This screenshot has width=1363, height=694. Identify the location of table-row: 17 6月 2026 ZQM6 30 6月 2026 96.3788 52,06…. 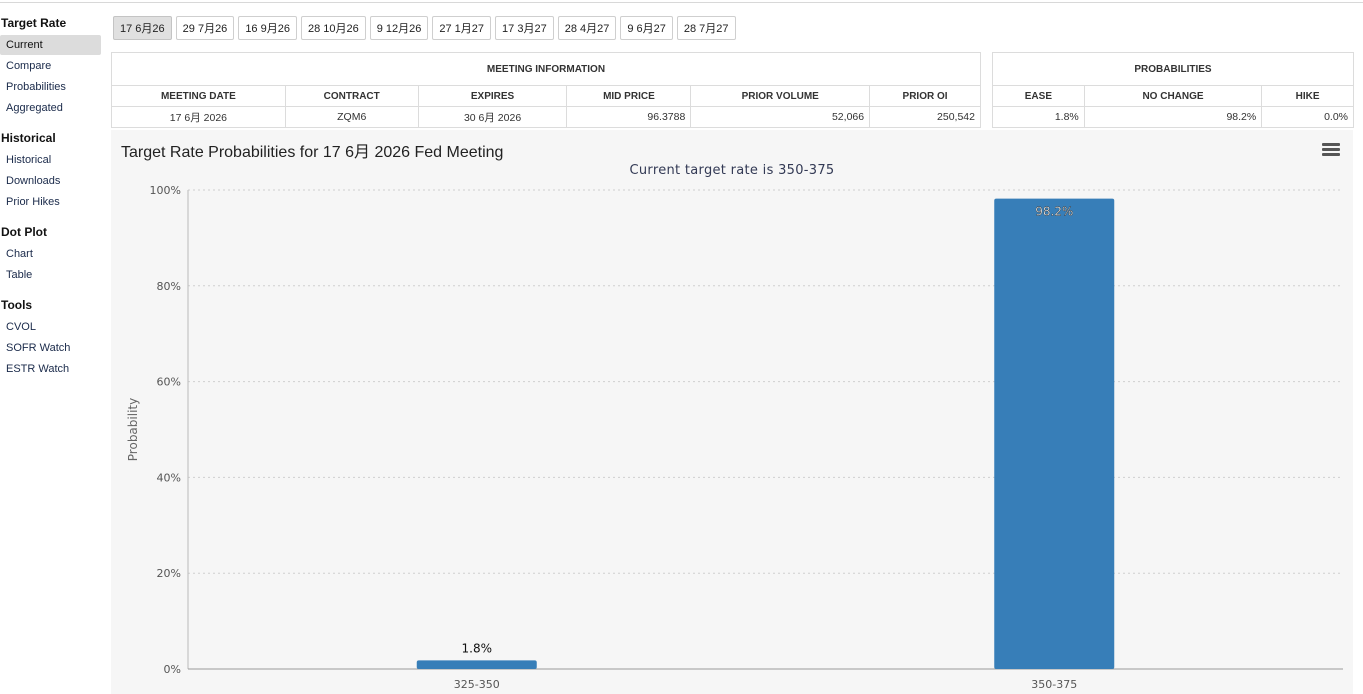
(546, 117).